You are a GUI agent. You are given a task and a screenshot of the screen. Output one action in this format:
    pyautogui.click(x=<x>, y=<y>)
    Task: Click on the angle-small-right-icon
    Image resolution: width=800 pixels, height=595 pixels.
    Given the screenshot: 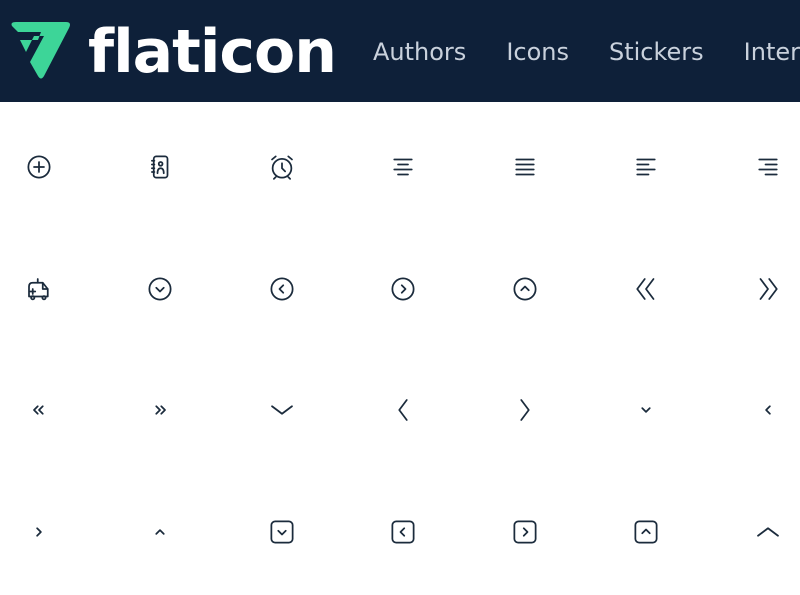 What is the action you would take?
    pyautogui.click(x=39, y=532)
    